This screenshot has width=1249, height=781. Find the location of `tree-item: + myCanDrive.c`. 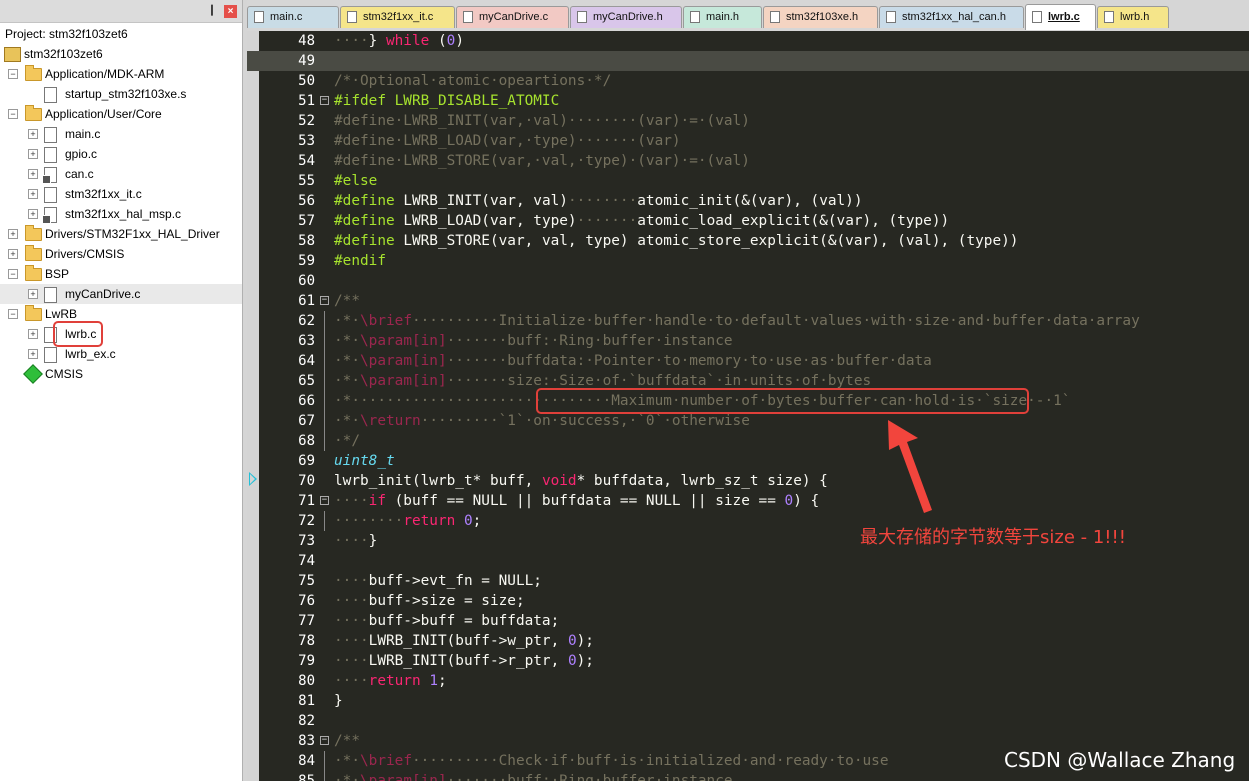

tree-item: + myCanDrive.c is located at coordinates (121, 294).